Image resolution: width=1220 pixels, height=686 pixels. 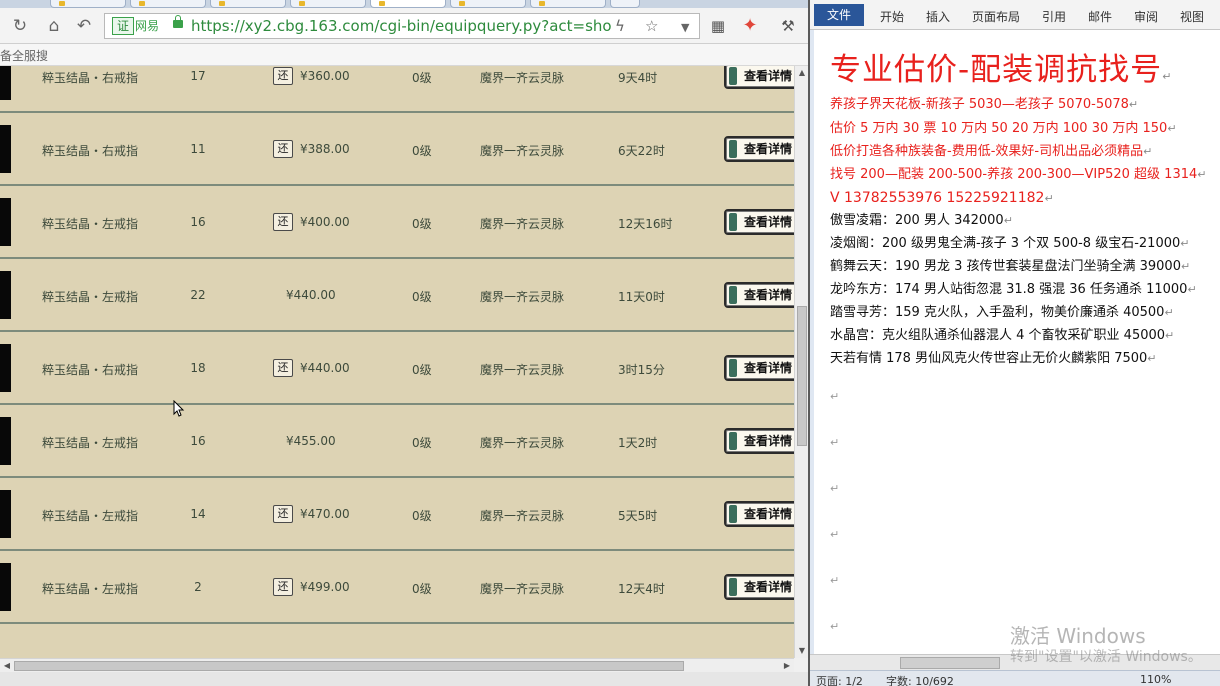 What do you see at coordinates (1002, 312) in the screenshot?
I see `doc-line: 踏雪寻芳：159 克火队，入手盈利，物美价廉通杀 40500↵` at bounding box center [1002, 312].